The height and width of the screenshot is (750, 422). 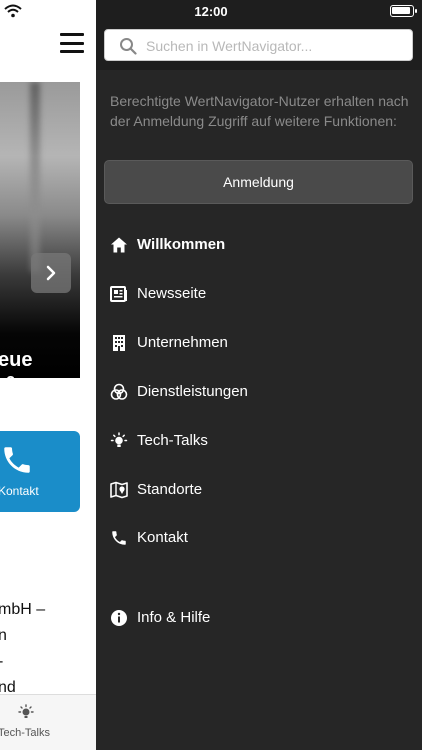 What do you see at coordinates (25, 733) in the screenshot?
I see `tab-label-tech-talks: Tech-Talks` at bounding box center [25, 733].